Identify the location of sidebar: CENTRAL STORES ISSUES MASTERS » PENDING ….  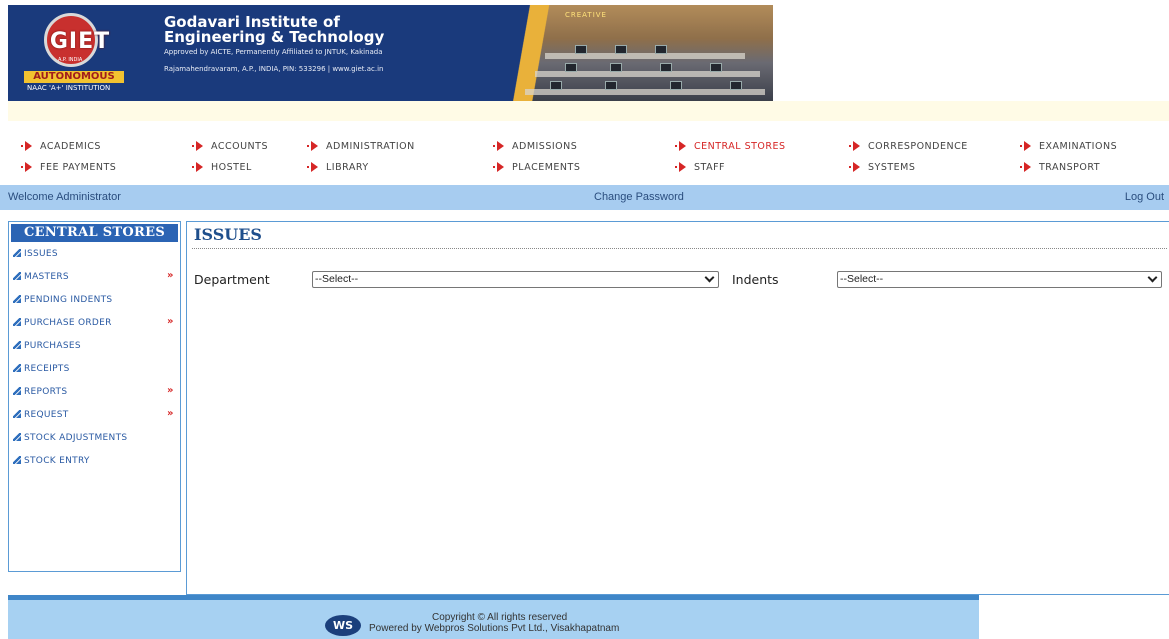
(94, 396).